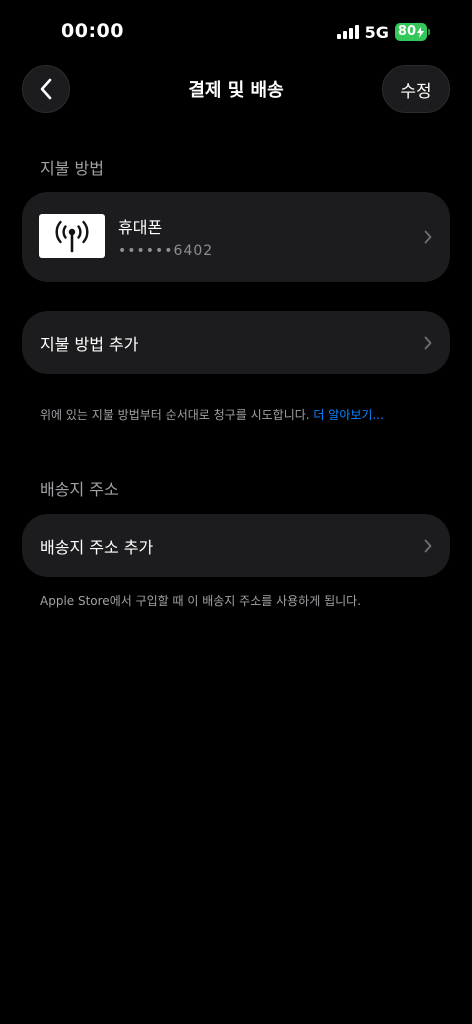 The width and height of the screenshot is (472, 1024). I want to click on payment-method-name: 휴대폰, so click(140, 227).